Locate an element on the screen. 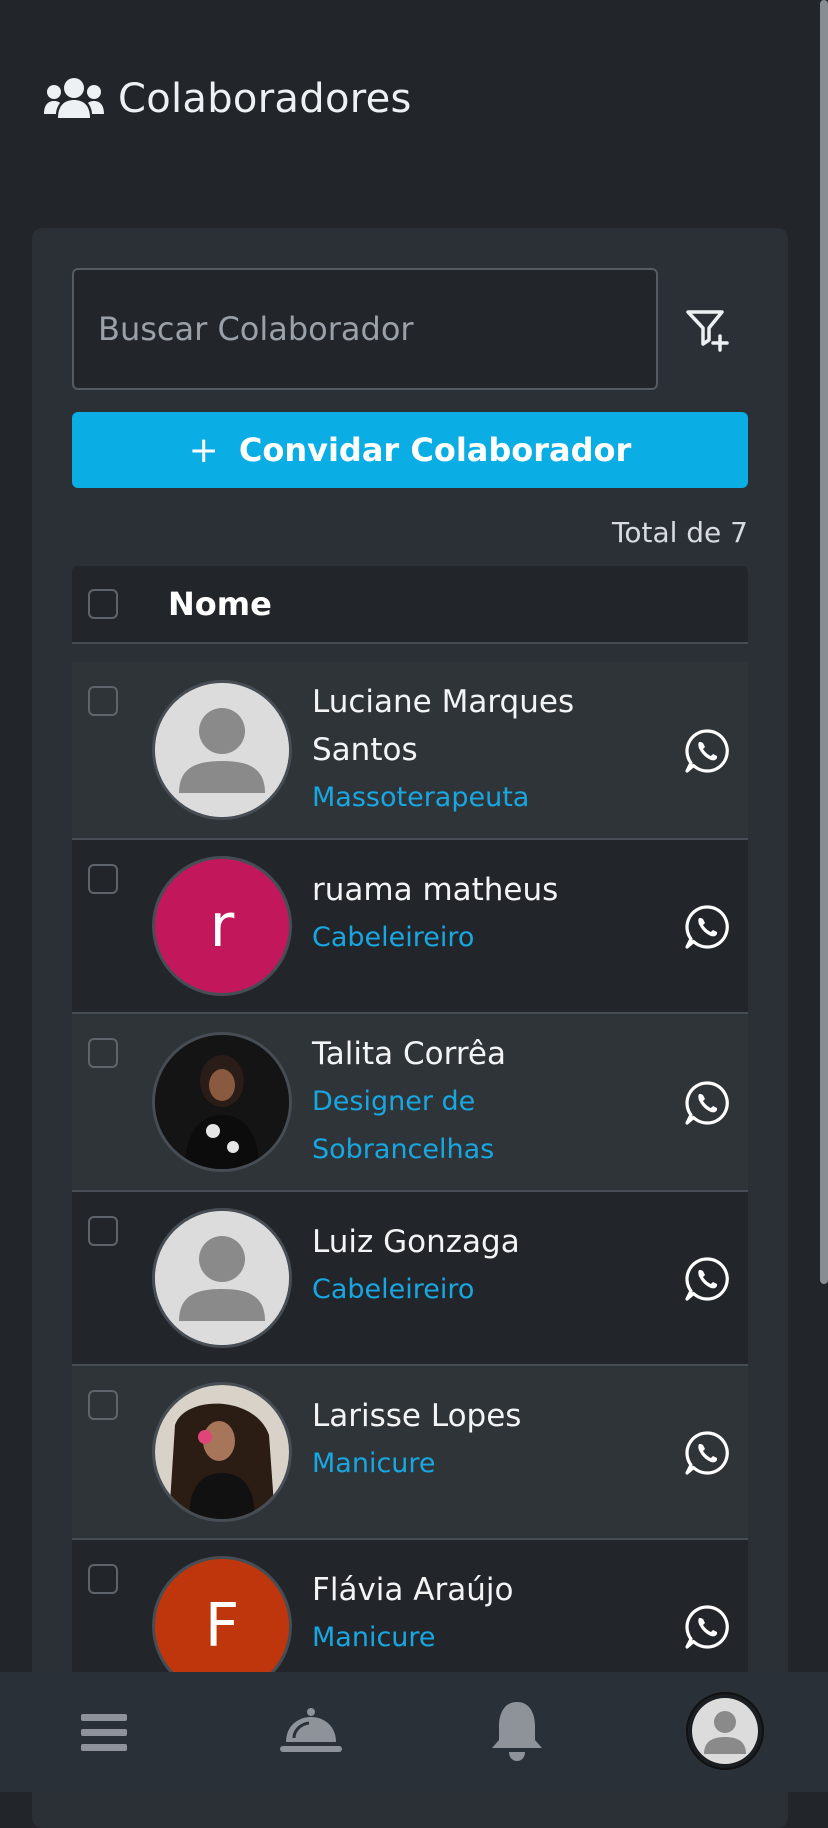 Image resolution: width=828 pixels, height=1828 pixels. collaborator-name: Luciane Marques Santos is located at coordinates (443, 726).